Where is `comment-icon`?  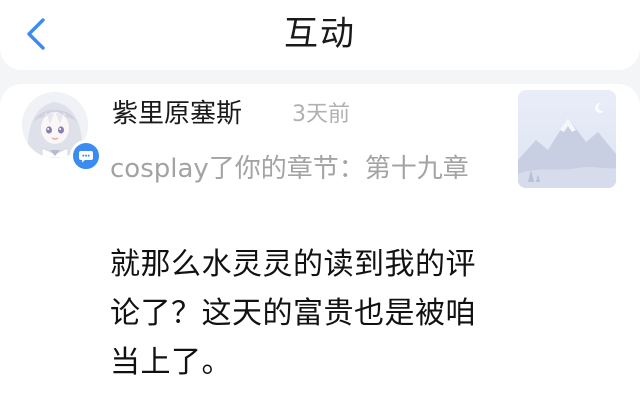
comment-icon is located at coordinates (86, 157).